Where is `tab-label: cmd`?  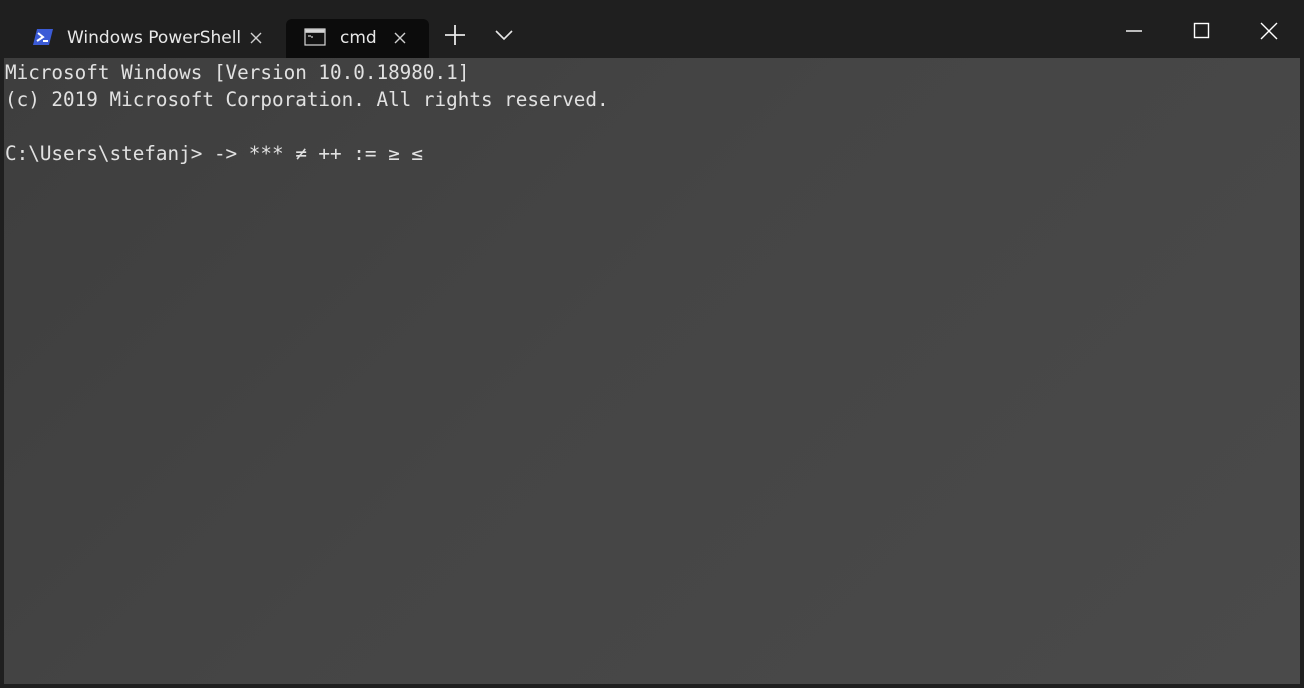 tab-label: cmd is located at coordinates (358, 38).